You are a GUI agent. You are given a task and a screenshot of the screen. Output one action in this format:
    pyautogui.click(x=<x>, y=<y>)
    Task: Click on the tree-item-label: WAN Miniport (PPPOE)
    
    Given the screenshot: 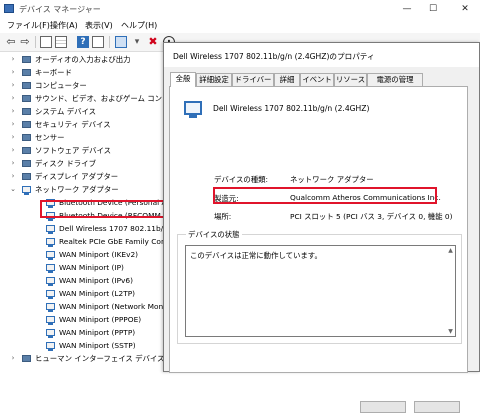 What is the action you would take?
    pyautogui.click(x=100, y=319)
    